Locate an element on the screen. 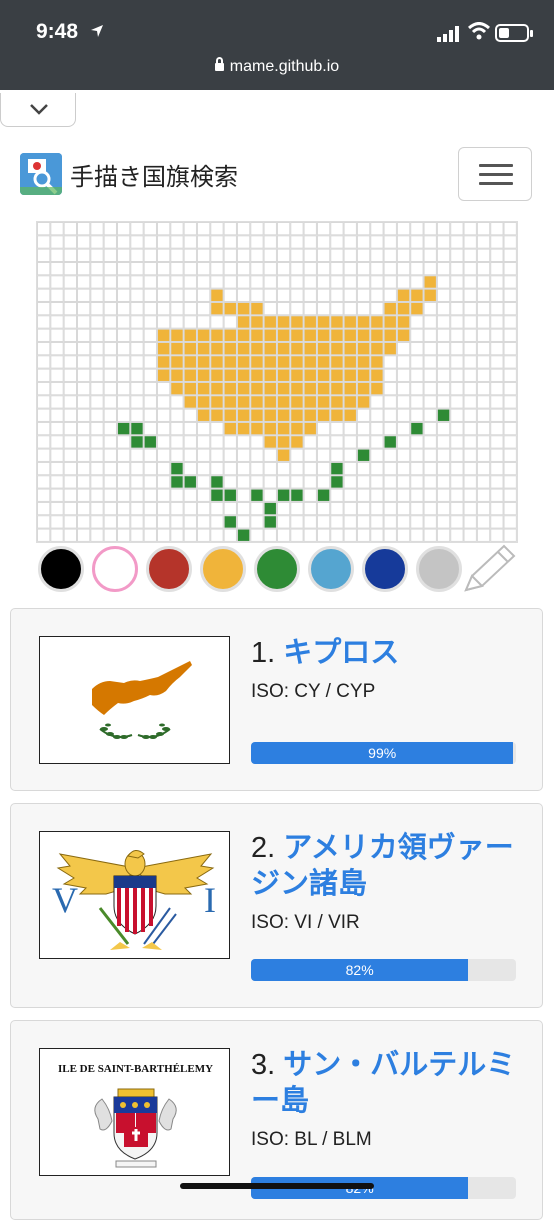 This screenshot has height=1220, width=554. address-bar: mame.github.io is located at coordinates (277, 66).